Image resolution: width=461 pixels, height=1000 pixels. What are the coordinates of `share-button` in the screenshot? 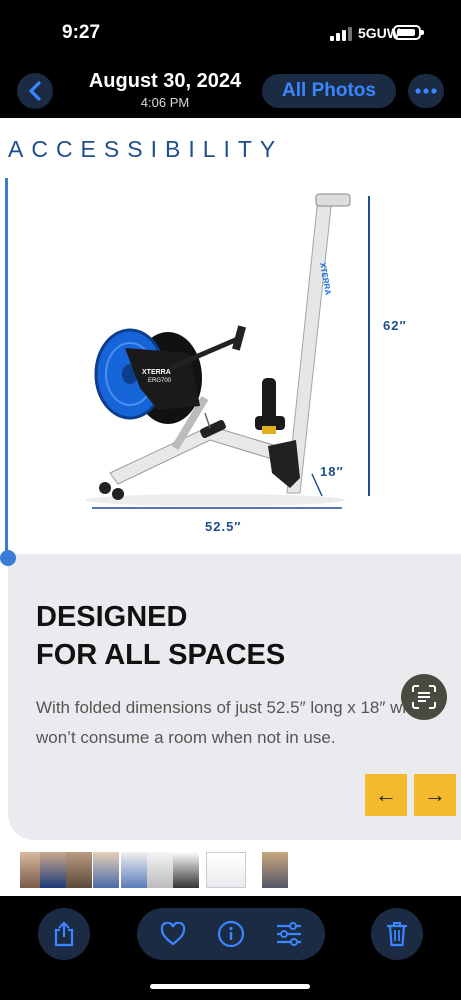 It's located at (64, 934).